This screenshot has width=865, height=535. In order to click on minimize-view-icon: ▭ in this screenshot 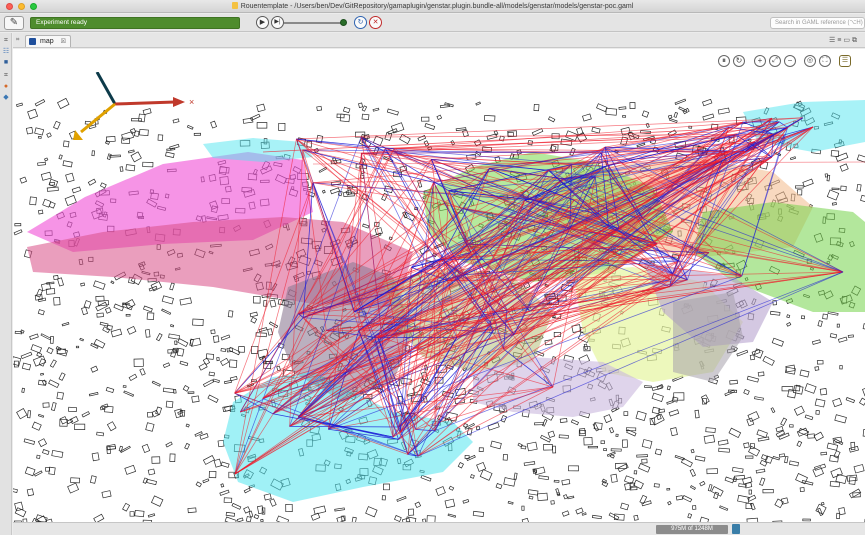, I will do `click(847, 40)`.